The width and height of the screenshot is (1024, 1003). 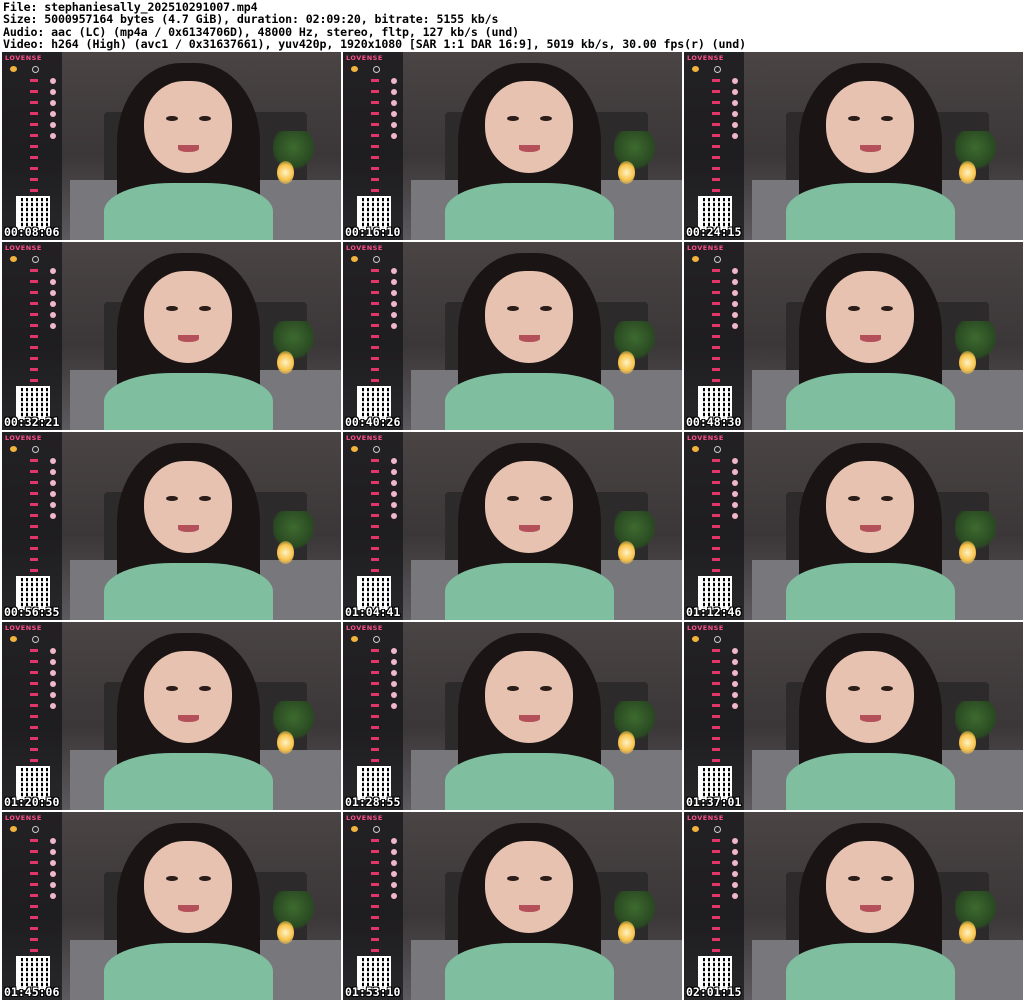 What do you see at coordinates (714, 422) in the screenshot?
I see `thumbnail-timestamp: 00:48:30` at bounding box center [714, 422].